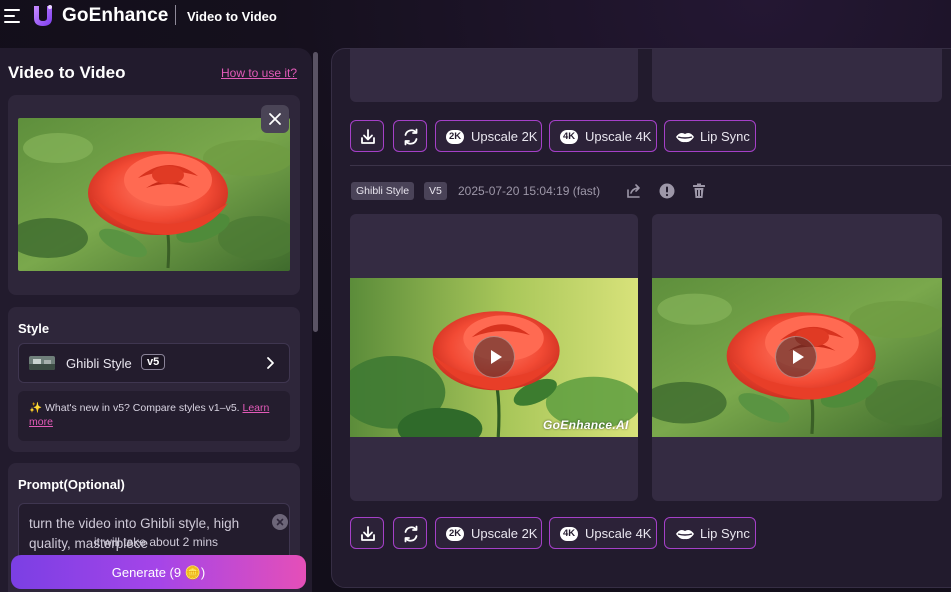 Image resolution: width=951 pixels, height=592 pixels. I want to click on result-timestamp: 2025-07-20 15:04:19 (fast), so click(529, 191).